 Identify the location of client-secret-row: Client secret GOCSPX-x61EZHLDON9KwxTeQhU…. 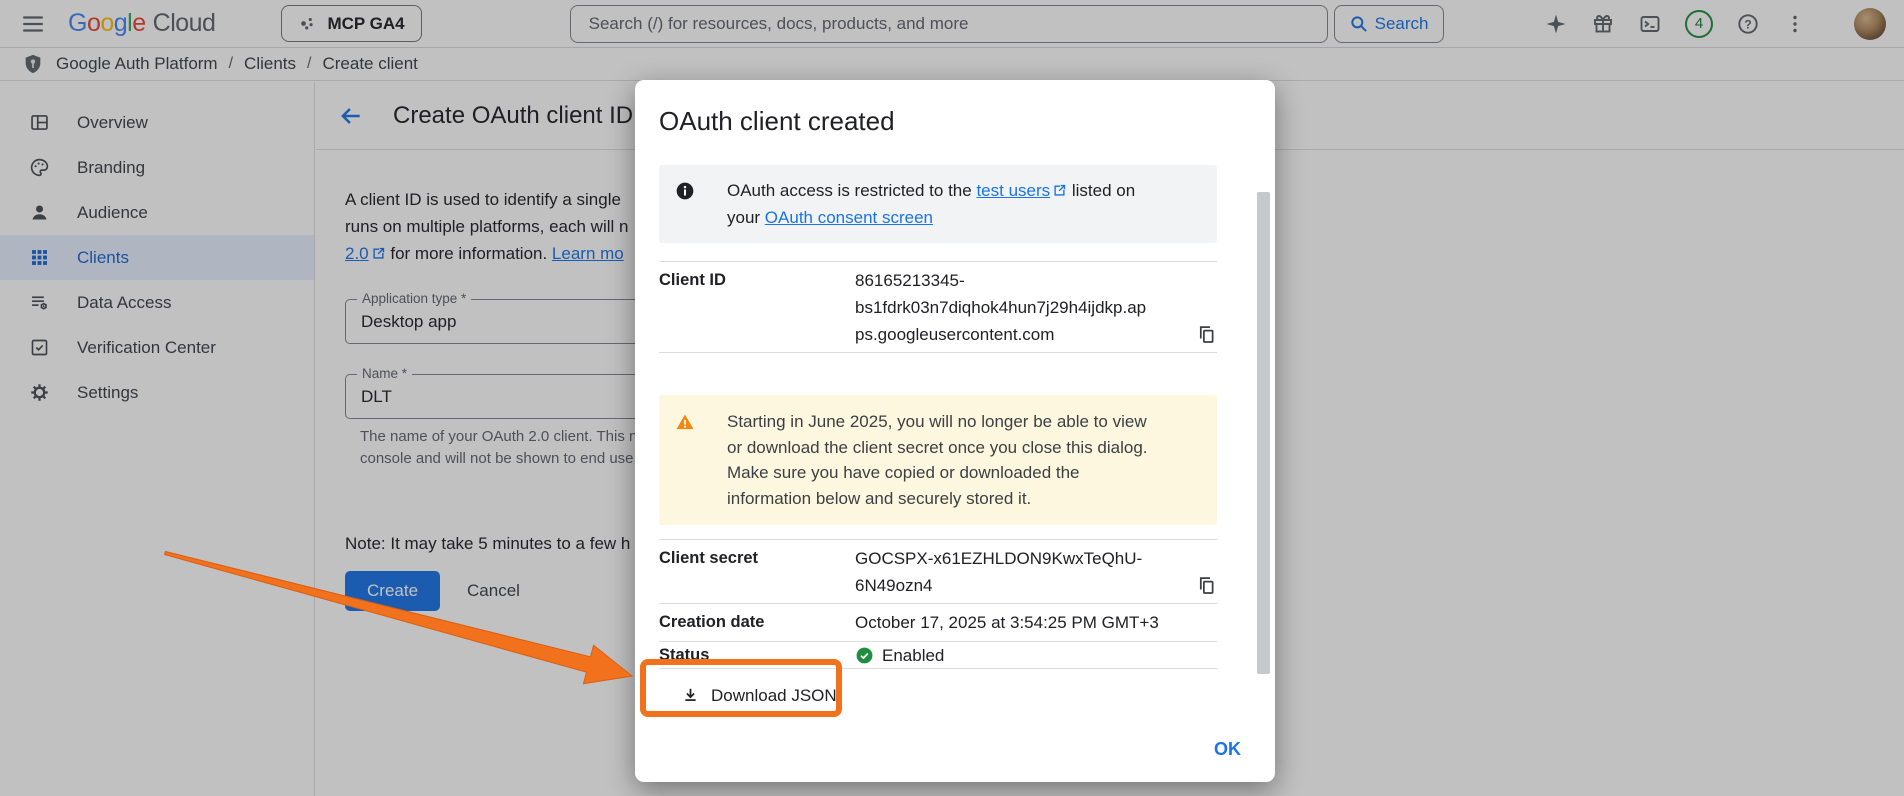
(938, 571).